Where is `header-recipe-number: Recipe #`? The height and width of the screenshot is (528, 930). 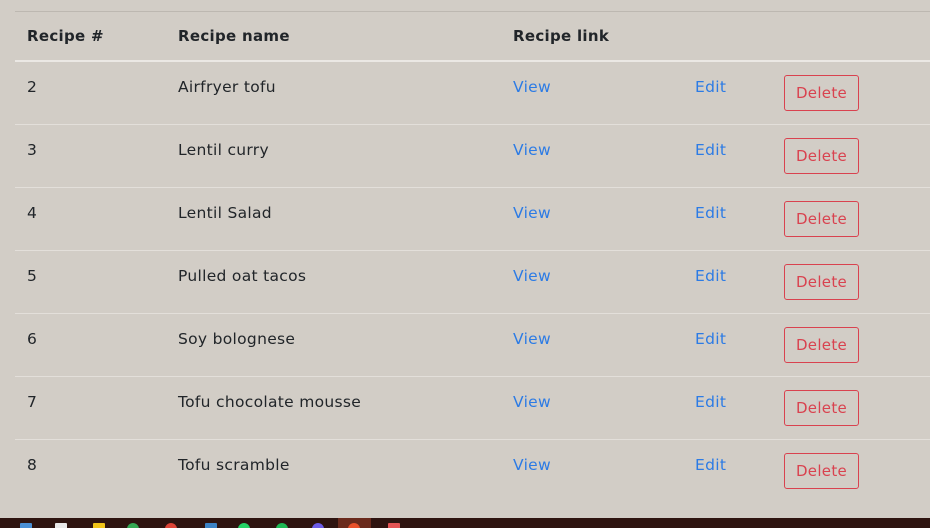
header-recipe-number: Recipe # is located at coordinates (65, 36).